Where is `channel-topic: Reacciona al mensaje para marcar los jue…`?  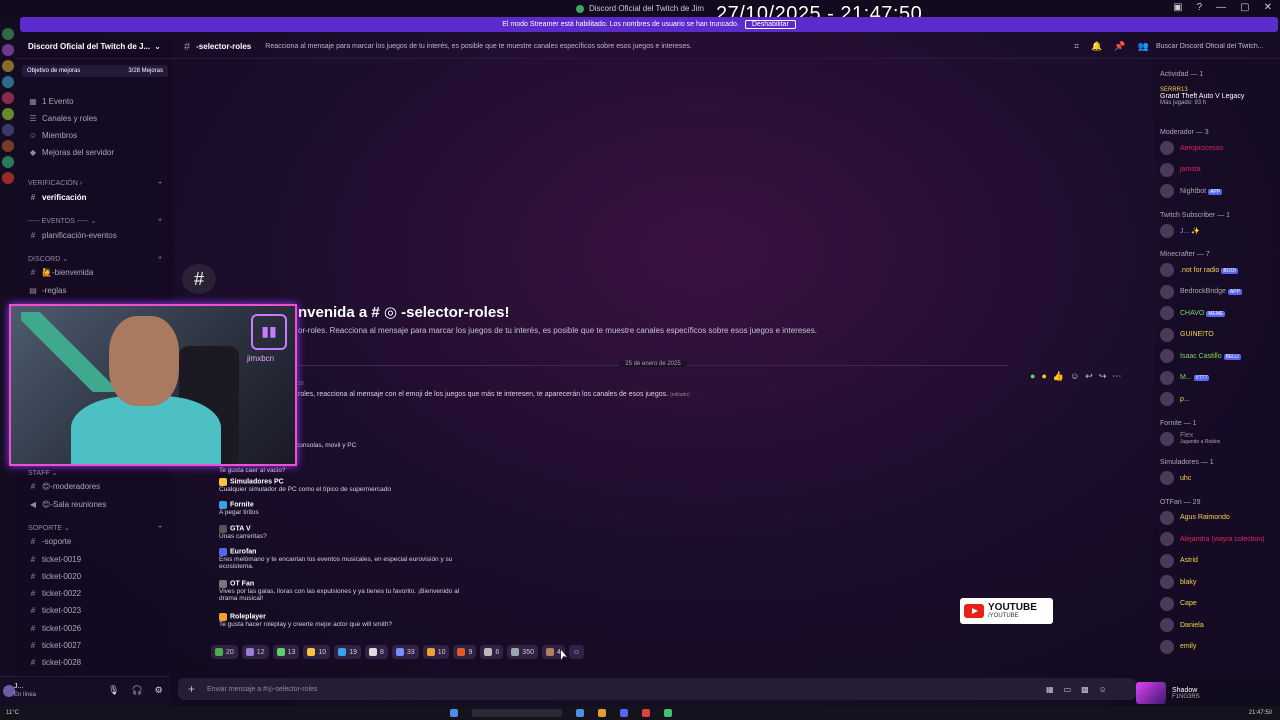
channel-topic: Reacciona al mensaje para marcar los jue… is located at coordinates (478, 46).